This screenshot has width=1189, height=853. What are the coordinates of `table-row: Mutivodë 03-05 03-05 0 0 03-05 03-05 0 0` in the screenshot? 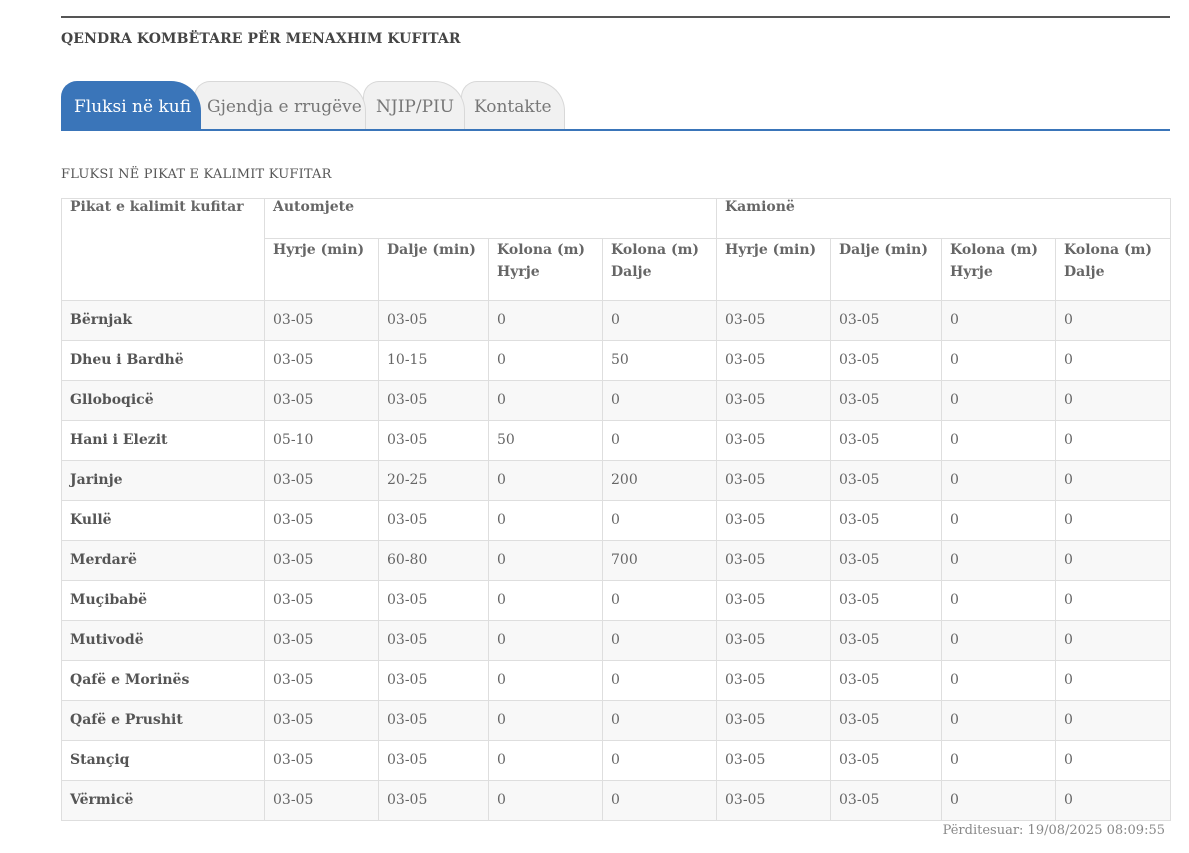 It's located at (616, 640).